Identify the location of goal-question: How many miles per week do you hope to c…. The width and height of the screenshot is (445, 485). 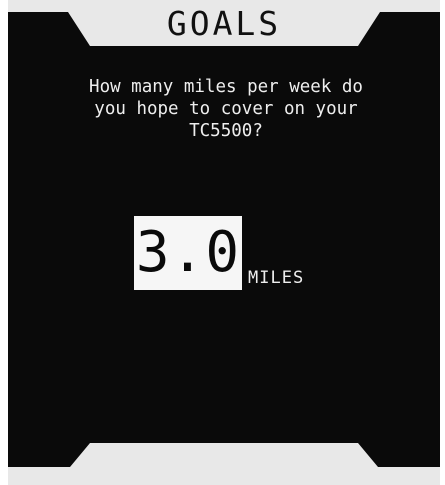
(226, 109).